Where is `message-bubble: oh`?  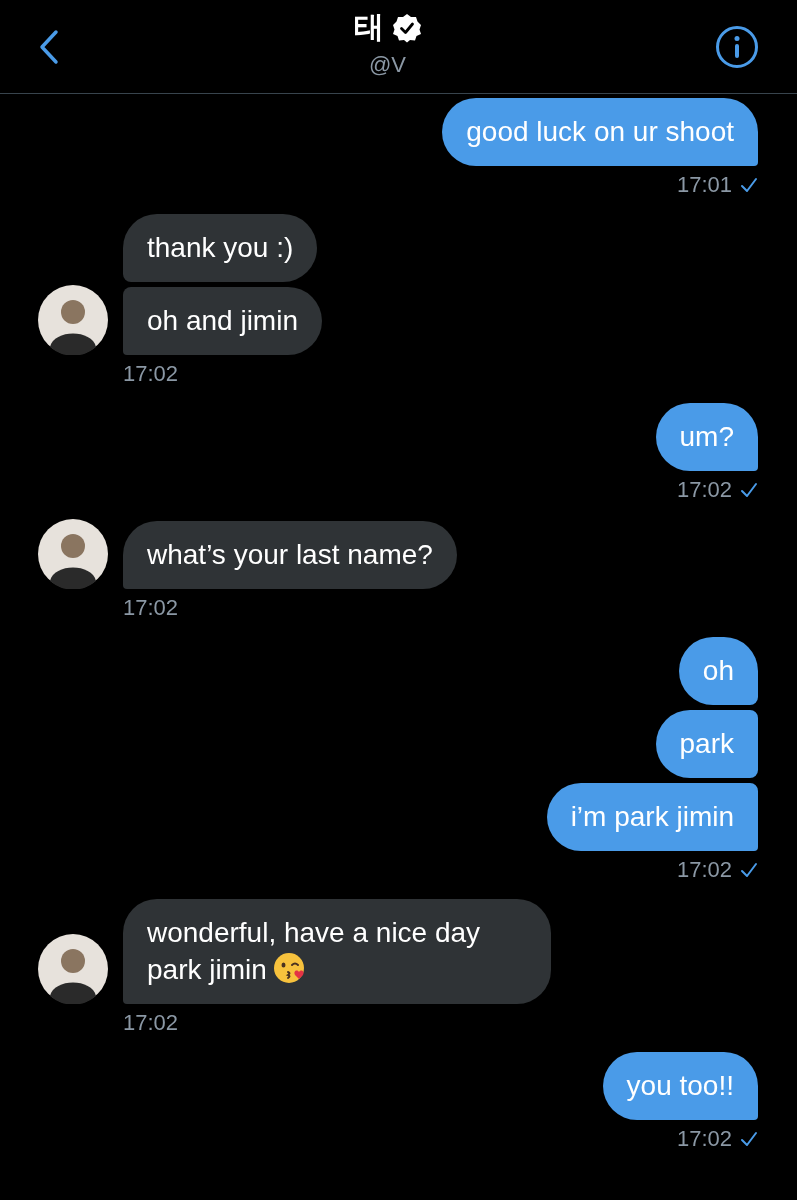
message-bubble: oh is located at coordinates (718, 671).